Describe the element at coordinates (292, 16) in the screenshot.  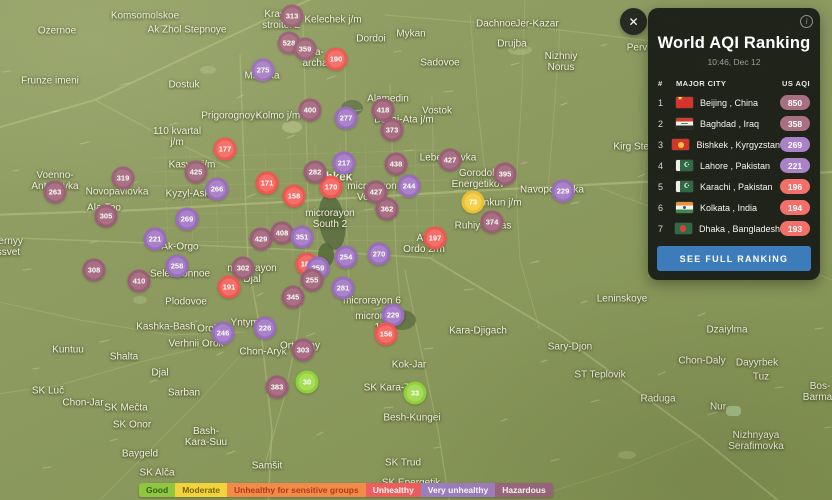
I see `aqi-marker: 313` at that location.